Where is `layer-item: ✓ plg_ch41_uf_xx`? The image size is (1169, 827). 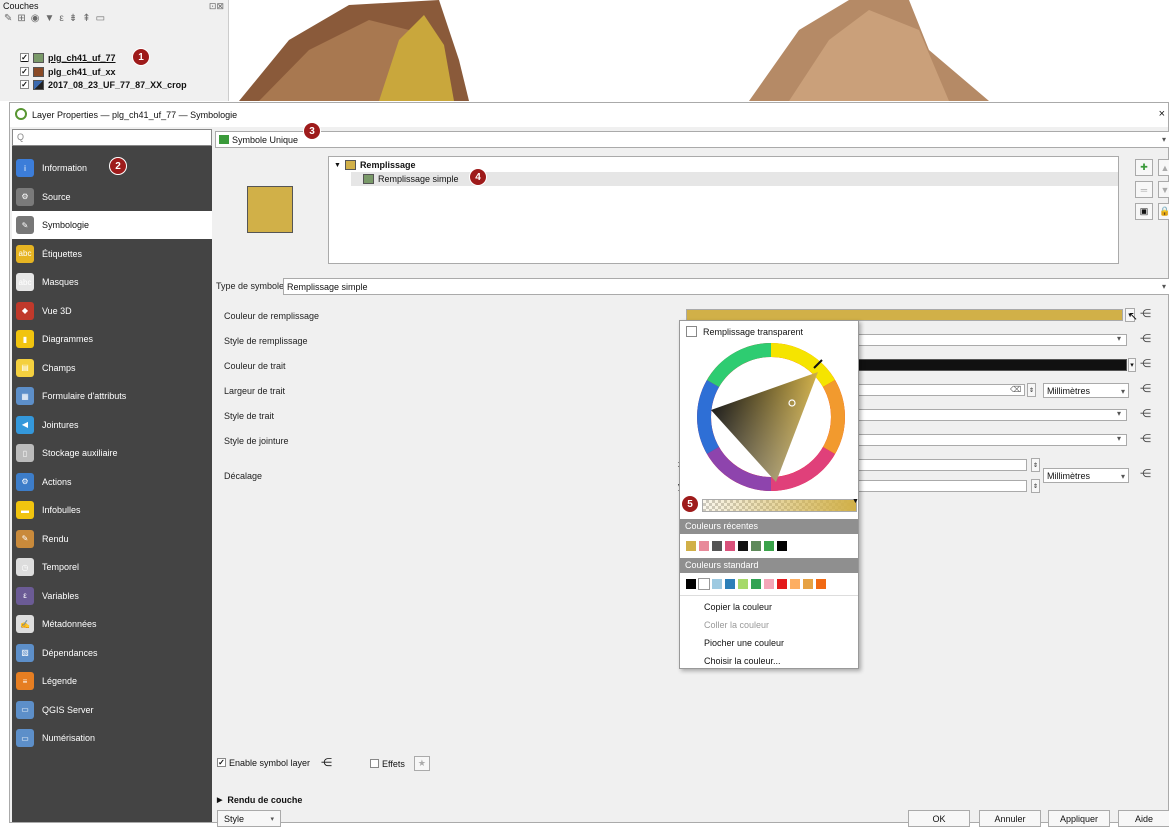
layer-item: ✓ plg_ch41_uf_xx is located at coordinates (68, 71).